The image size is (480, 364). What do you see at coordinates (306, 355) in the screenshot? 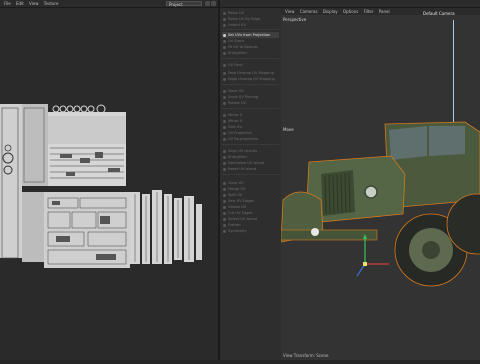
I see `status-label: View Transform: Scene` at bounding box center [306, 355].